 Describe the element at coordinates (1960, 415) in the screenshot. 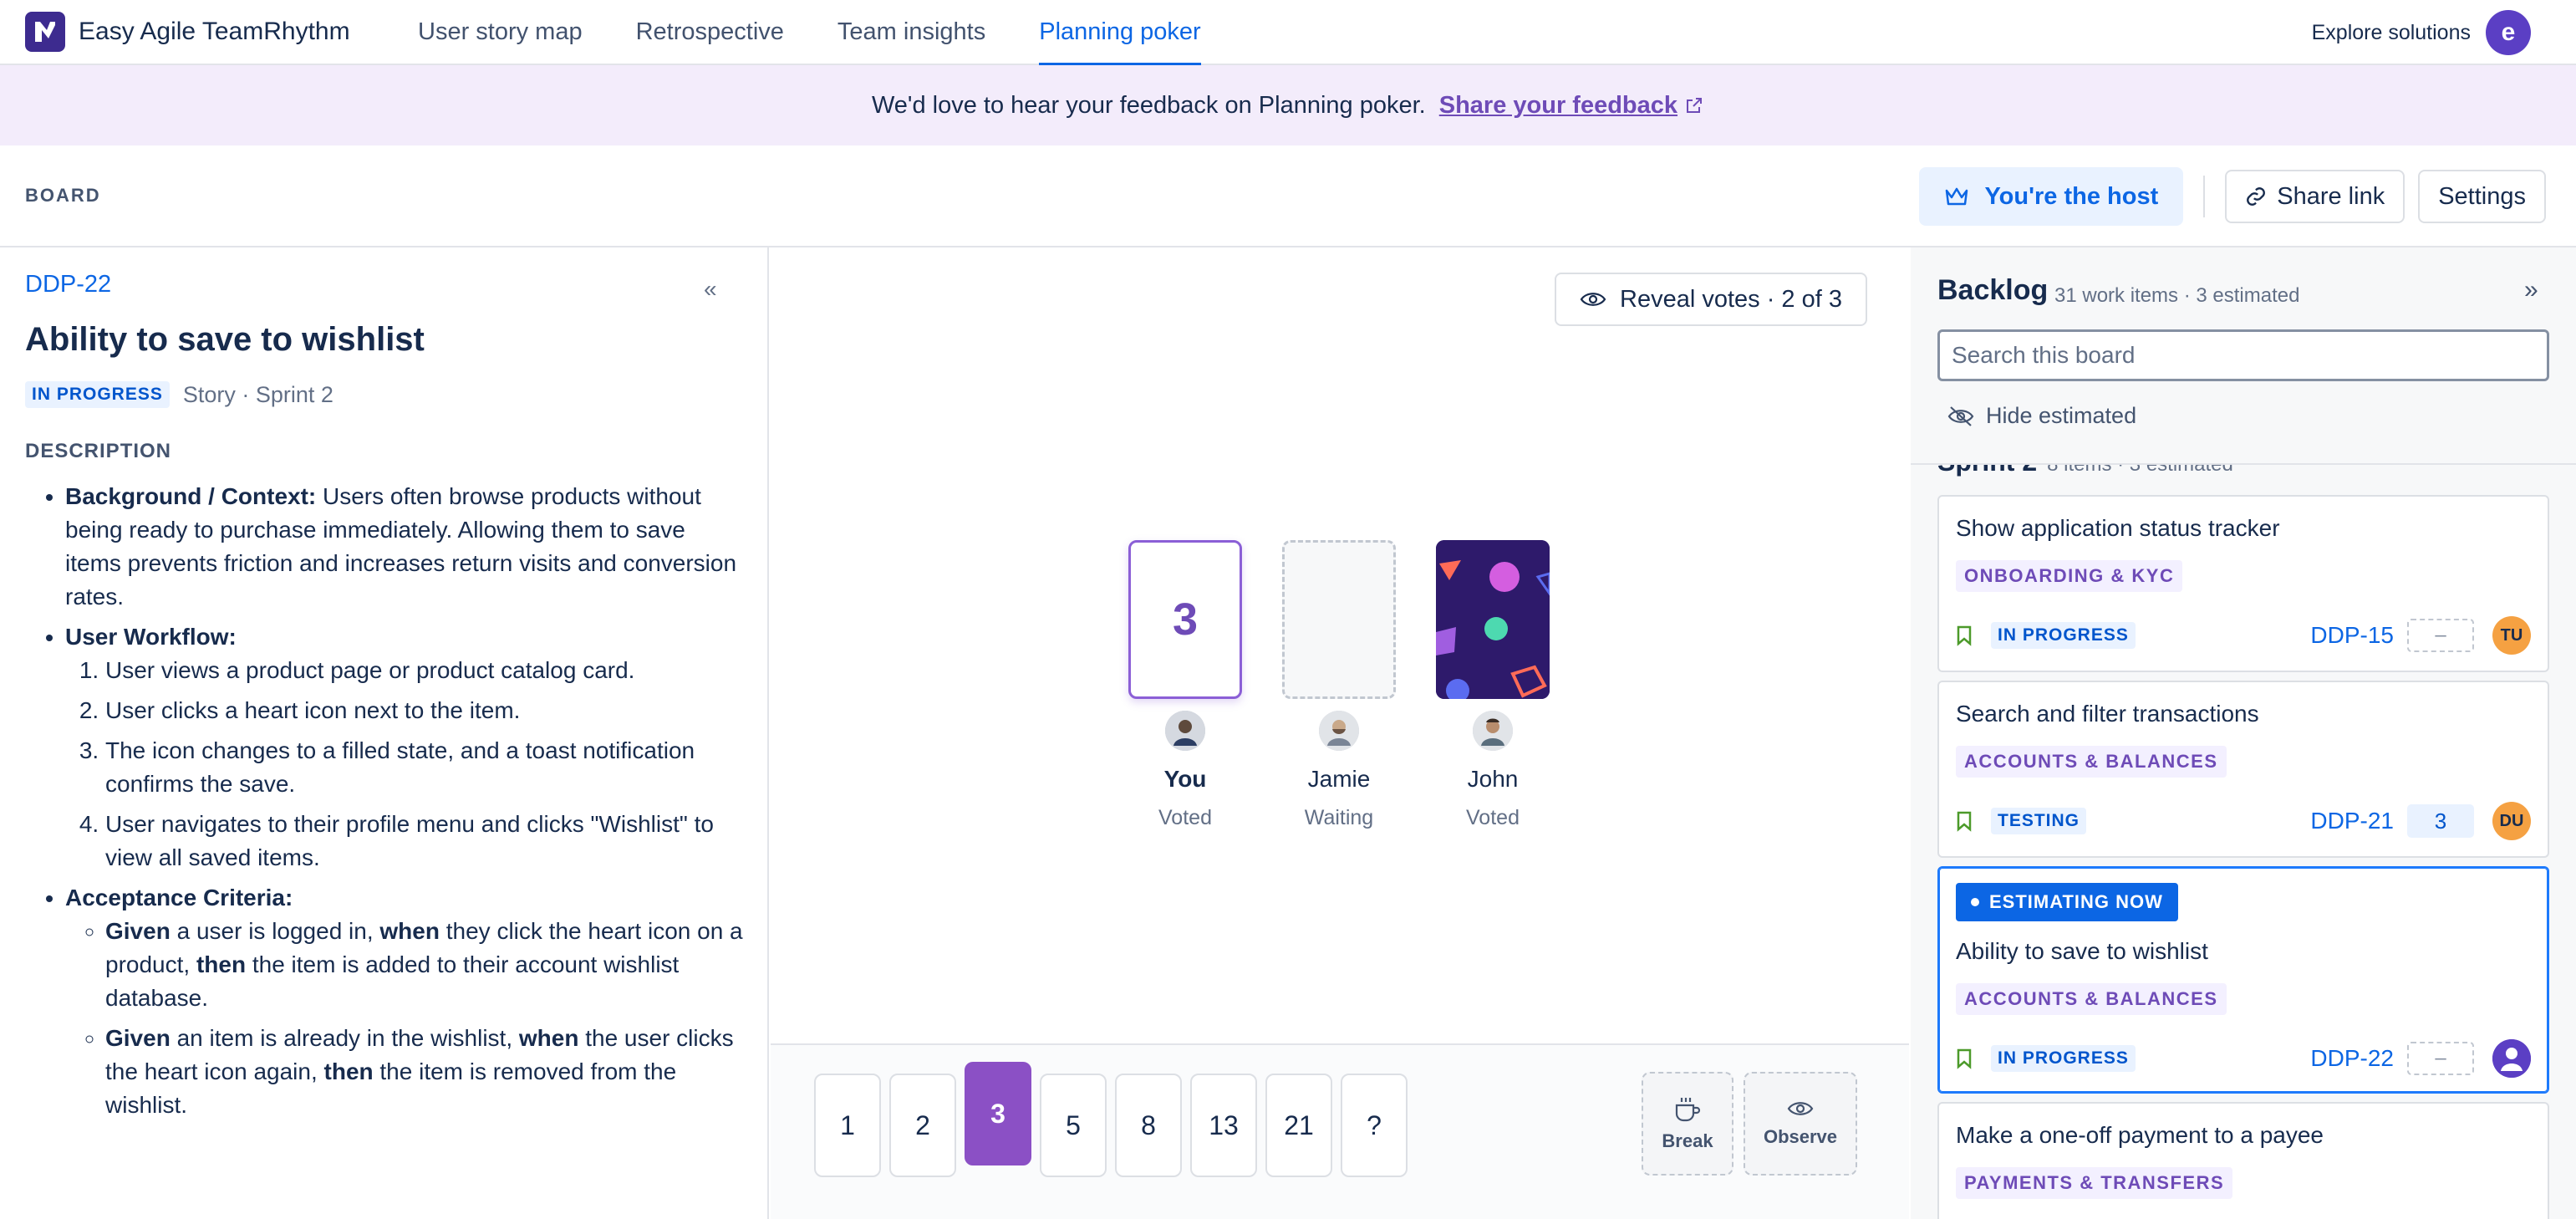

I see `eye-off-icon` at that location.